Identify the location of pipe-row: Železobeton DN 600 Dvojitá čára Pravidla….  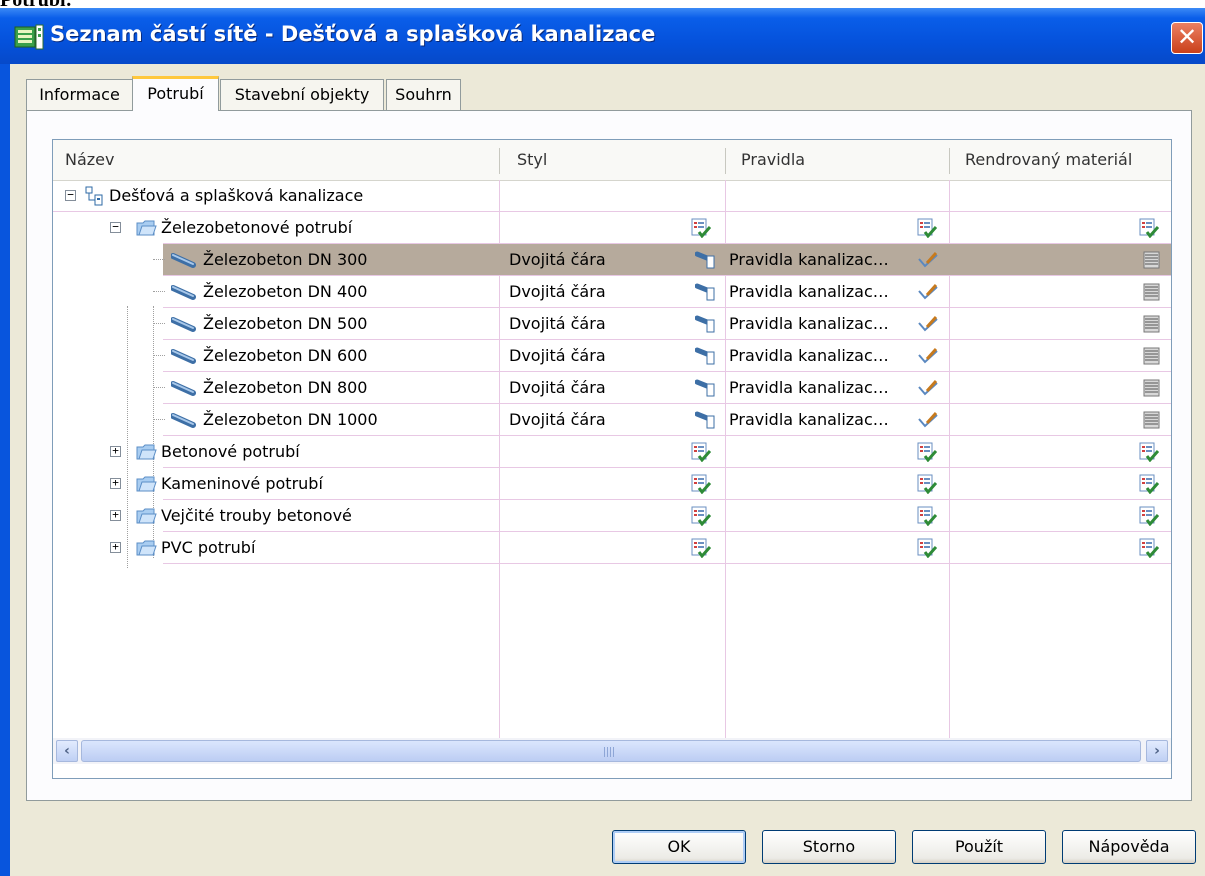
(612, 356).